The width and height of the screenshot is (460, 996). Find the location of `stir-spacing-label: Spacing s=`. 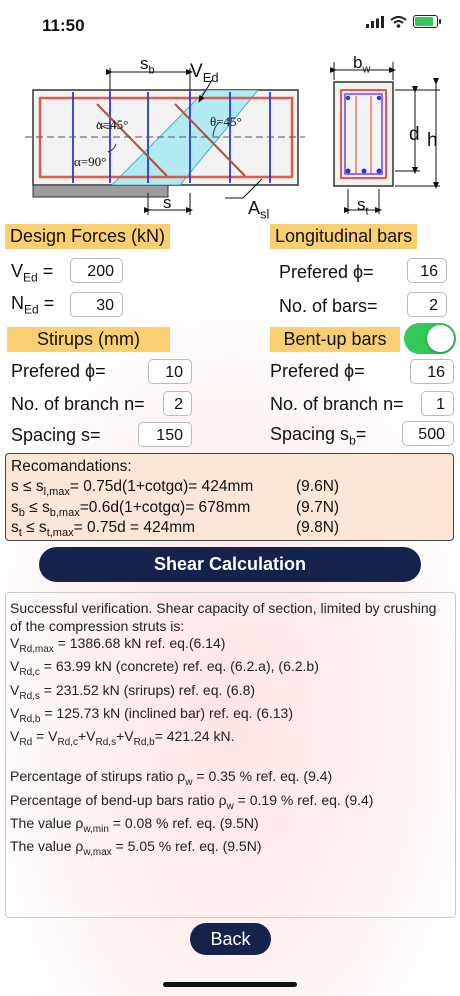

stir-spacing-label: Spacing s= is located at coordinates (56, 435).